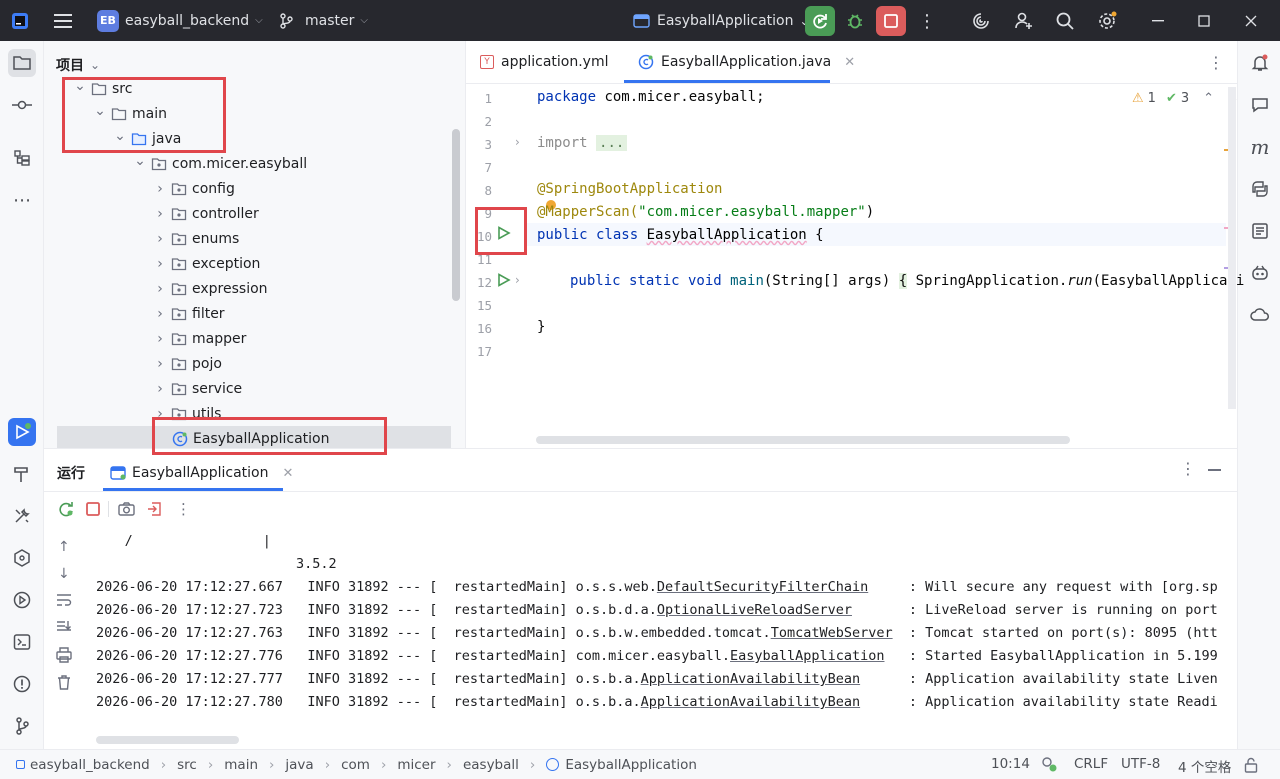 The width and height of the screenshot is (1280, 779). What do you see at coordinates (1107, 21) in the screenshot?
I see `settings-gear-icon` at bounding box center [1107, 21].